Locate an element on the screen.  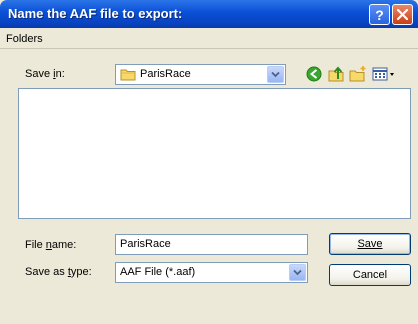
save-in-dropdown: ParisRace is located at coordinates (200, 74).